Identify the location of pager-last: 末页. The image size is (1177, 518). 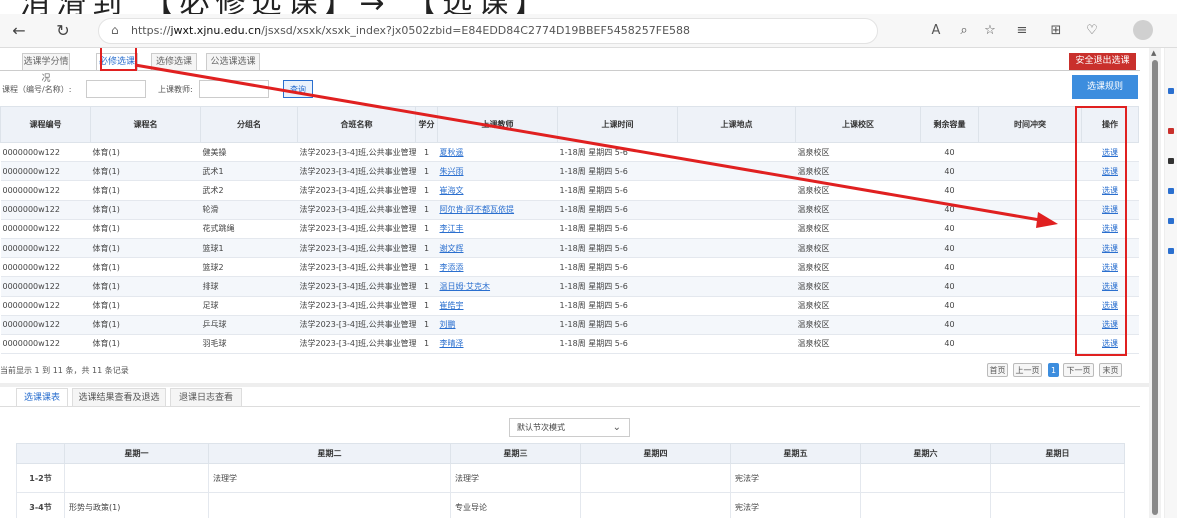
(1110, 370).